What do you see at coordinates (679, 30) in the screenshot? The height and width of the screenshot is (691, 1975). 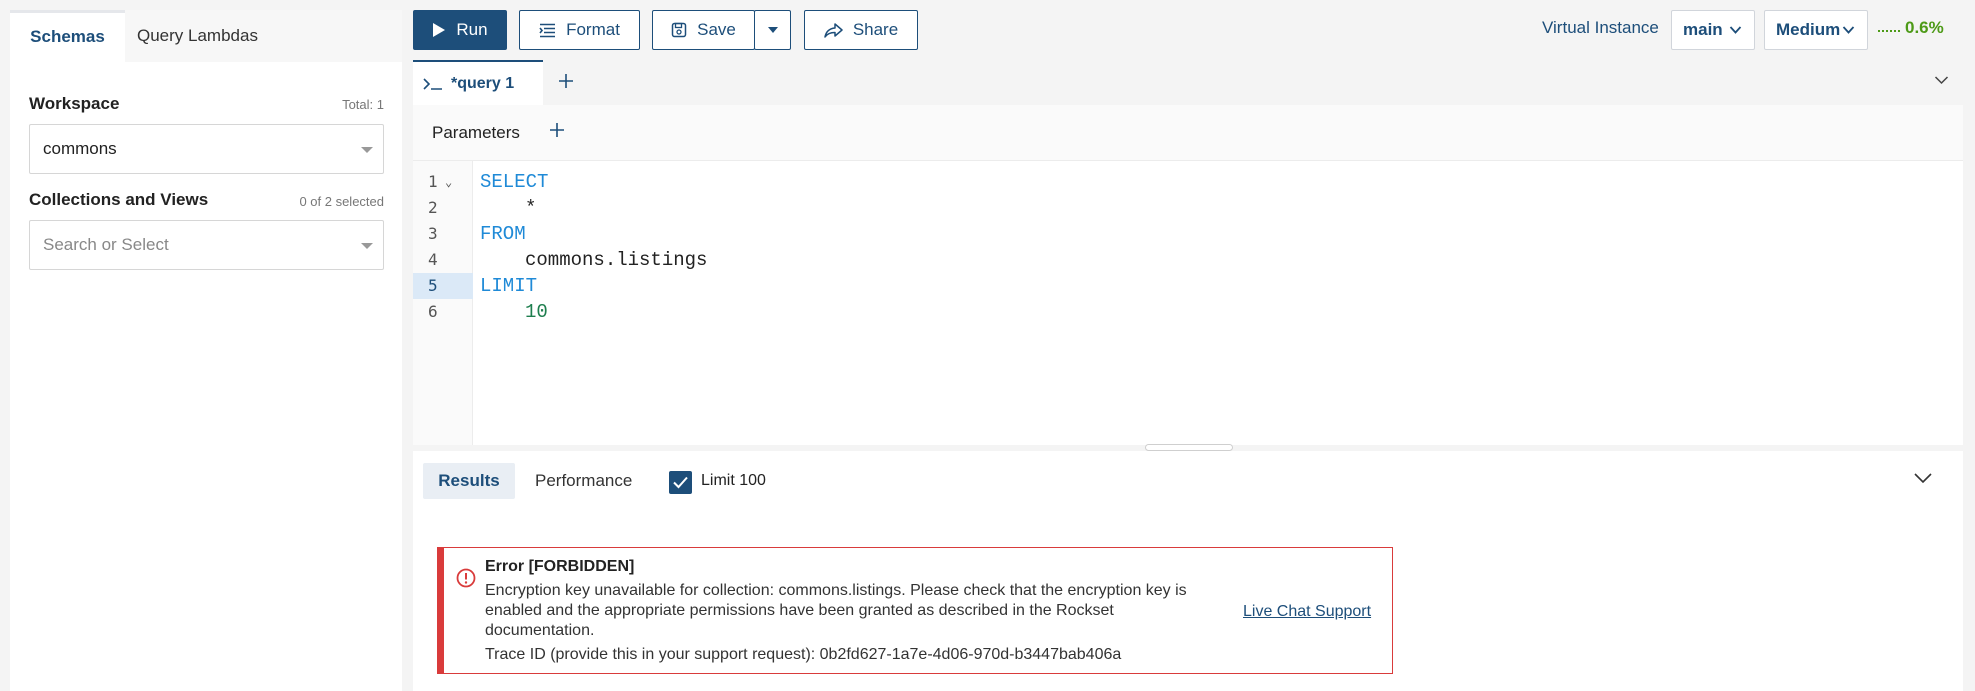 I see `save-icon` at bounding box center [679, 30].